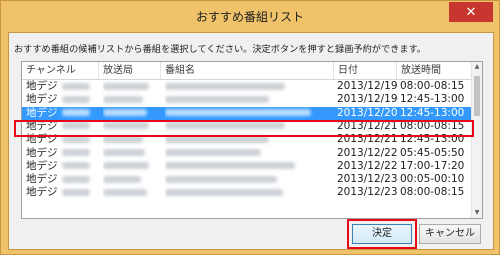 The image size is (500, 255). What do you see at coordinates (432, 165) in the screenshot?
I see `cell-time: 17:00-17:20` at bounding box center [432, 165].